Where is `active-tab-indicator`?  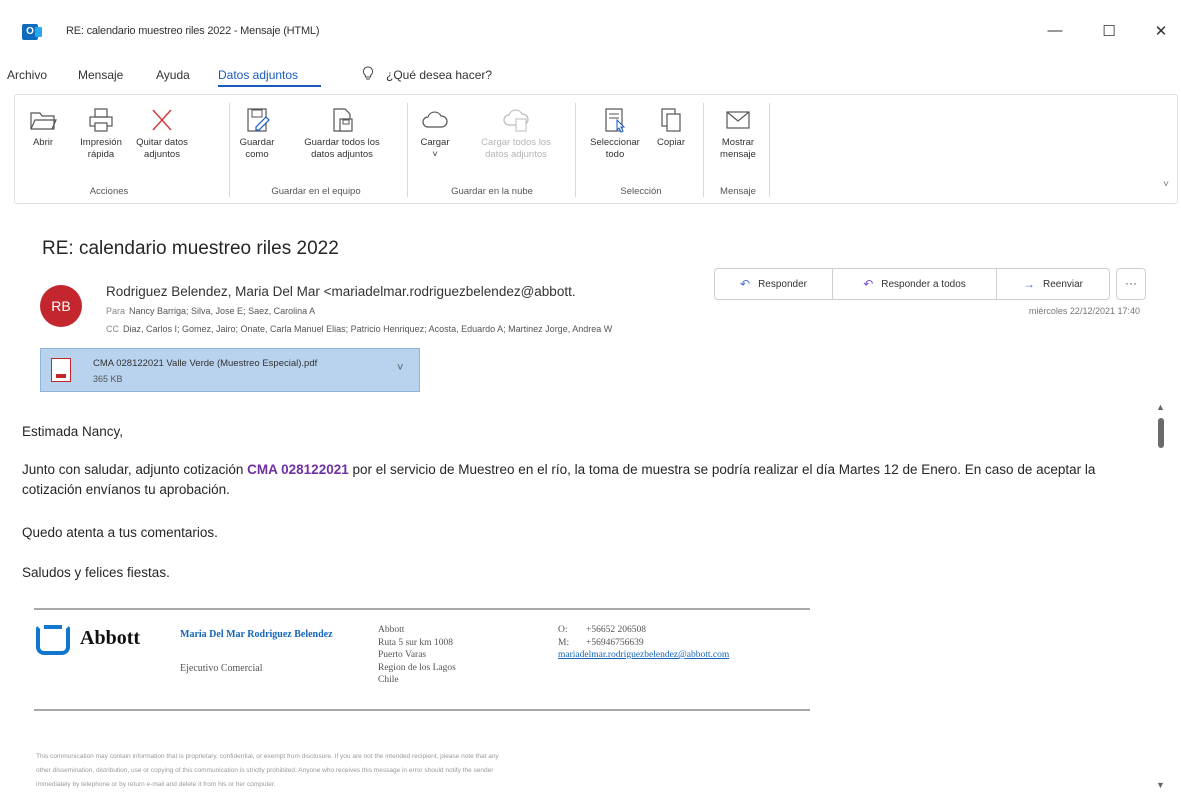
active-tab-indicator is located at coordinates (269, 86).